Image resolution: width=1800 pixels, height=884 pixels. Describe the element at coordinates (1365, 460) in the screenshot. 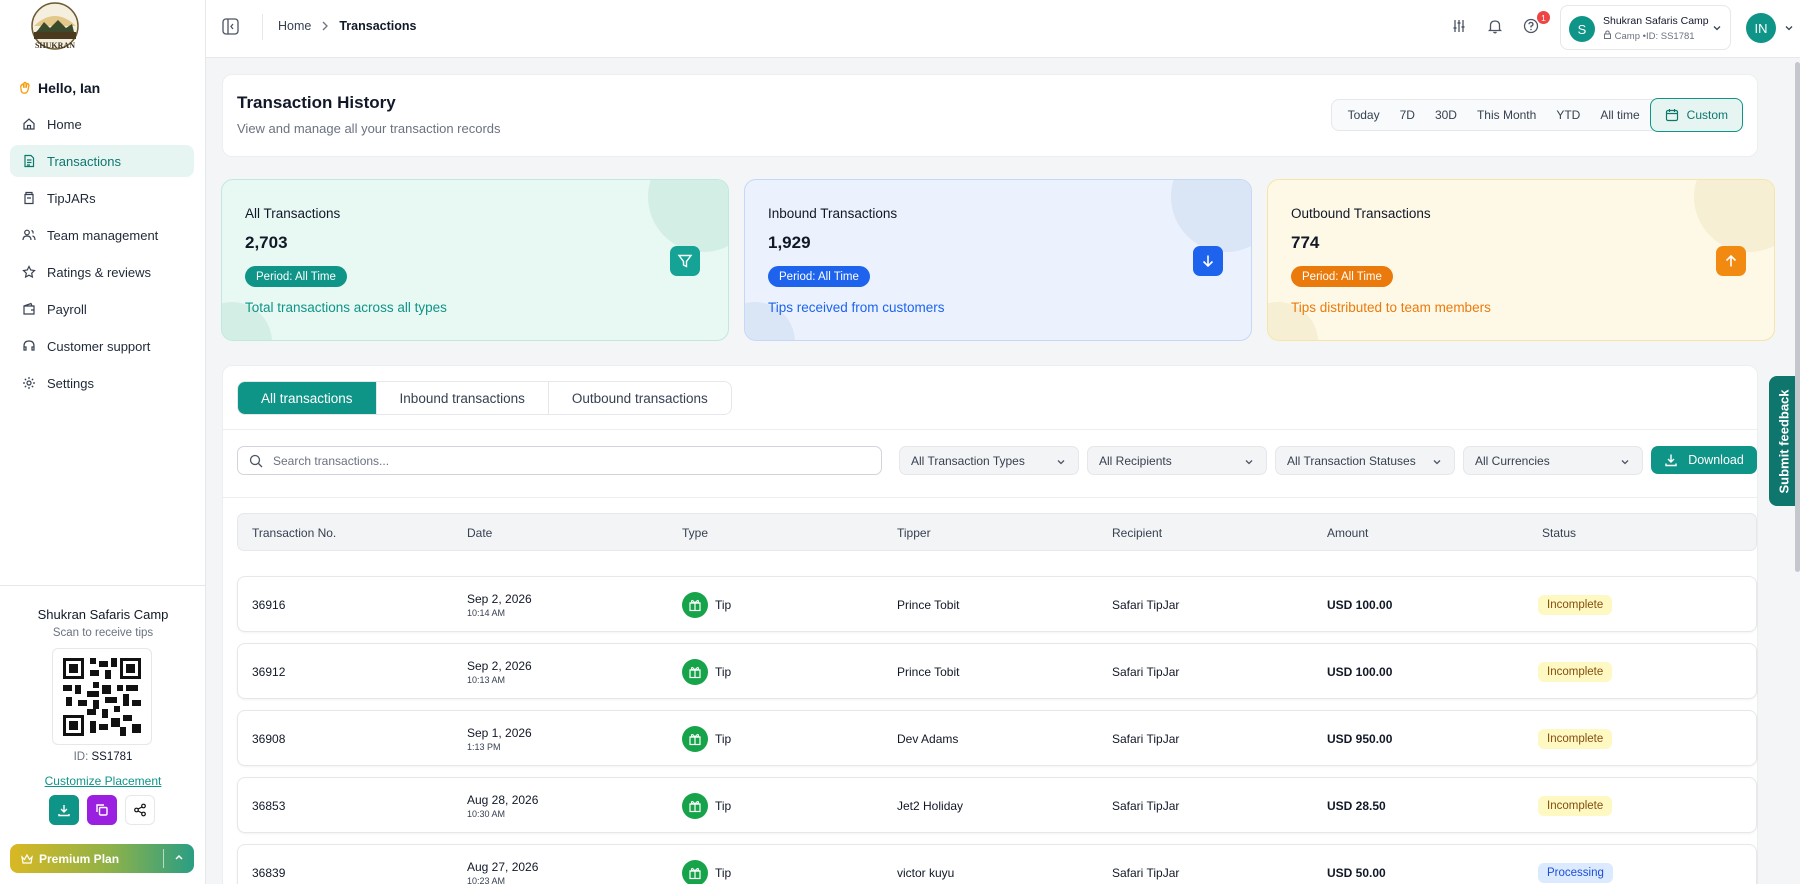

I see `transaction-status-select: All Transaction Statuses` at that location.